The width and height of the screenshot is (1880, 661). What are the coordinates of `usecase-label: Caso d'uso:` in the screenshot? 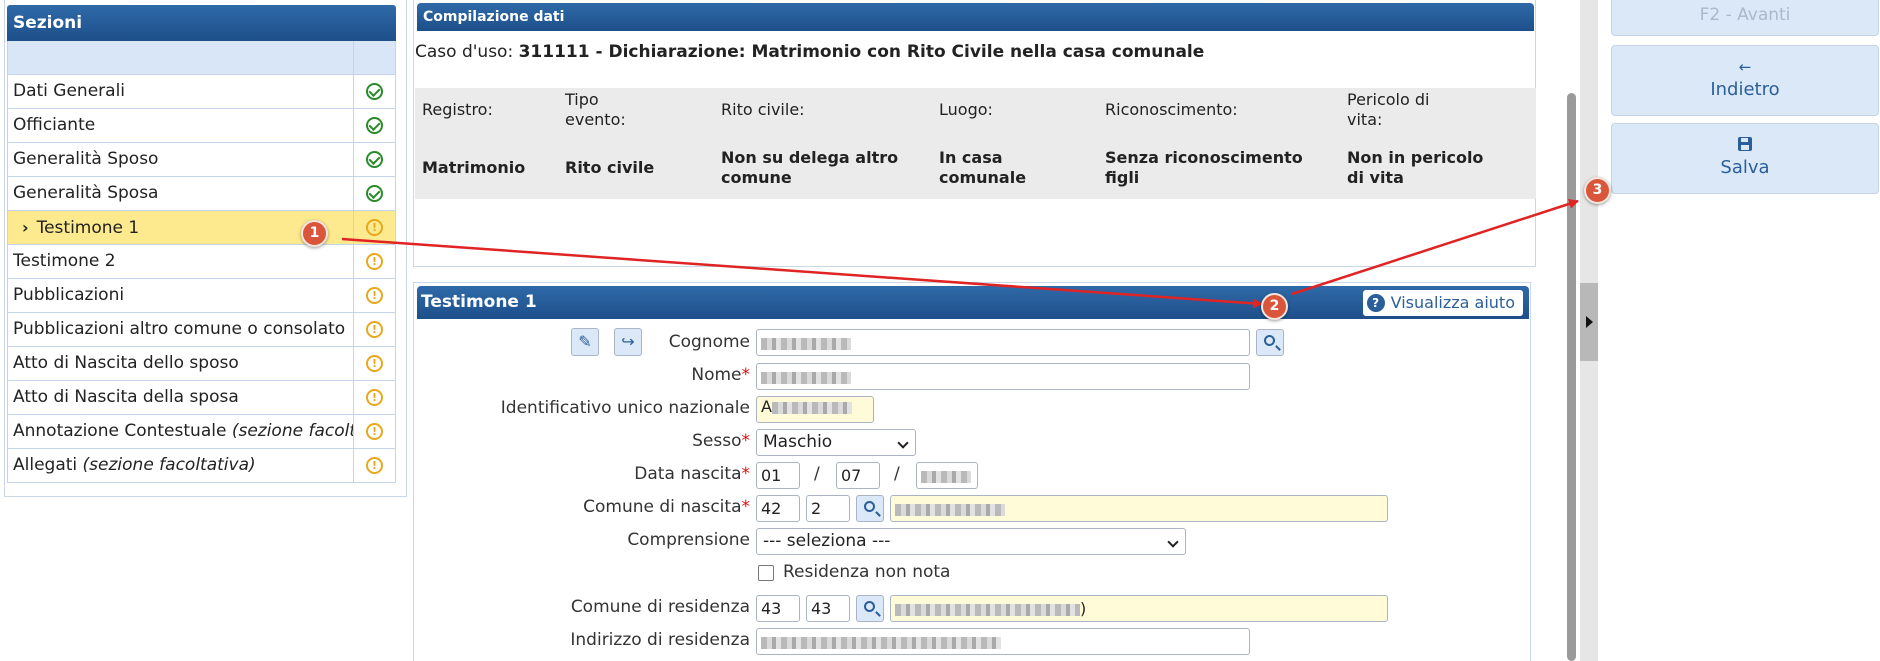 It's located at (464, 52).